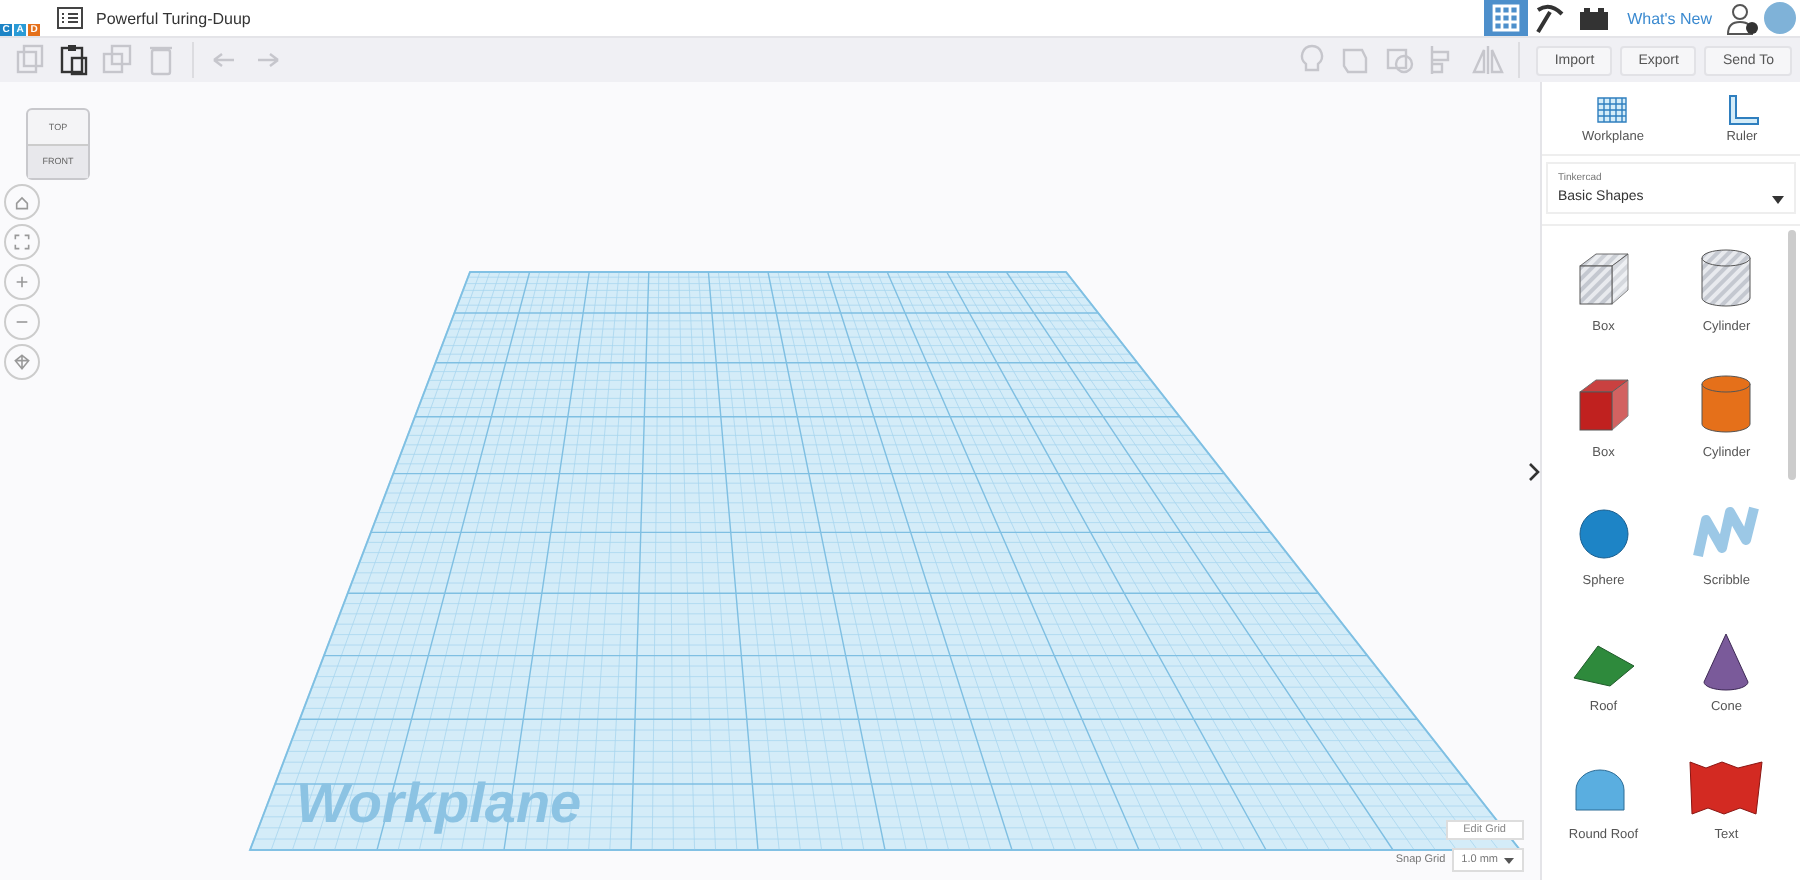  Describe the element at coordinates (1549, 18) in the screenshot. I see `pickaxe-icon` at that location.